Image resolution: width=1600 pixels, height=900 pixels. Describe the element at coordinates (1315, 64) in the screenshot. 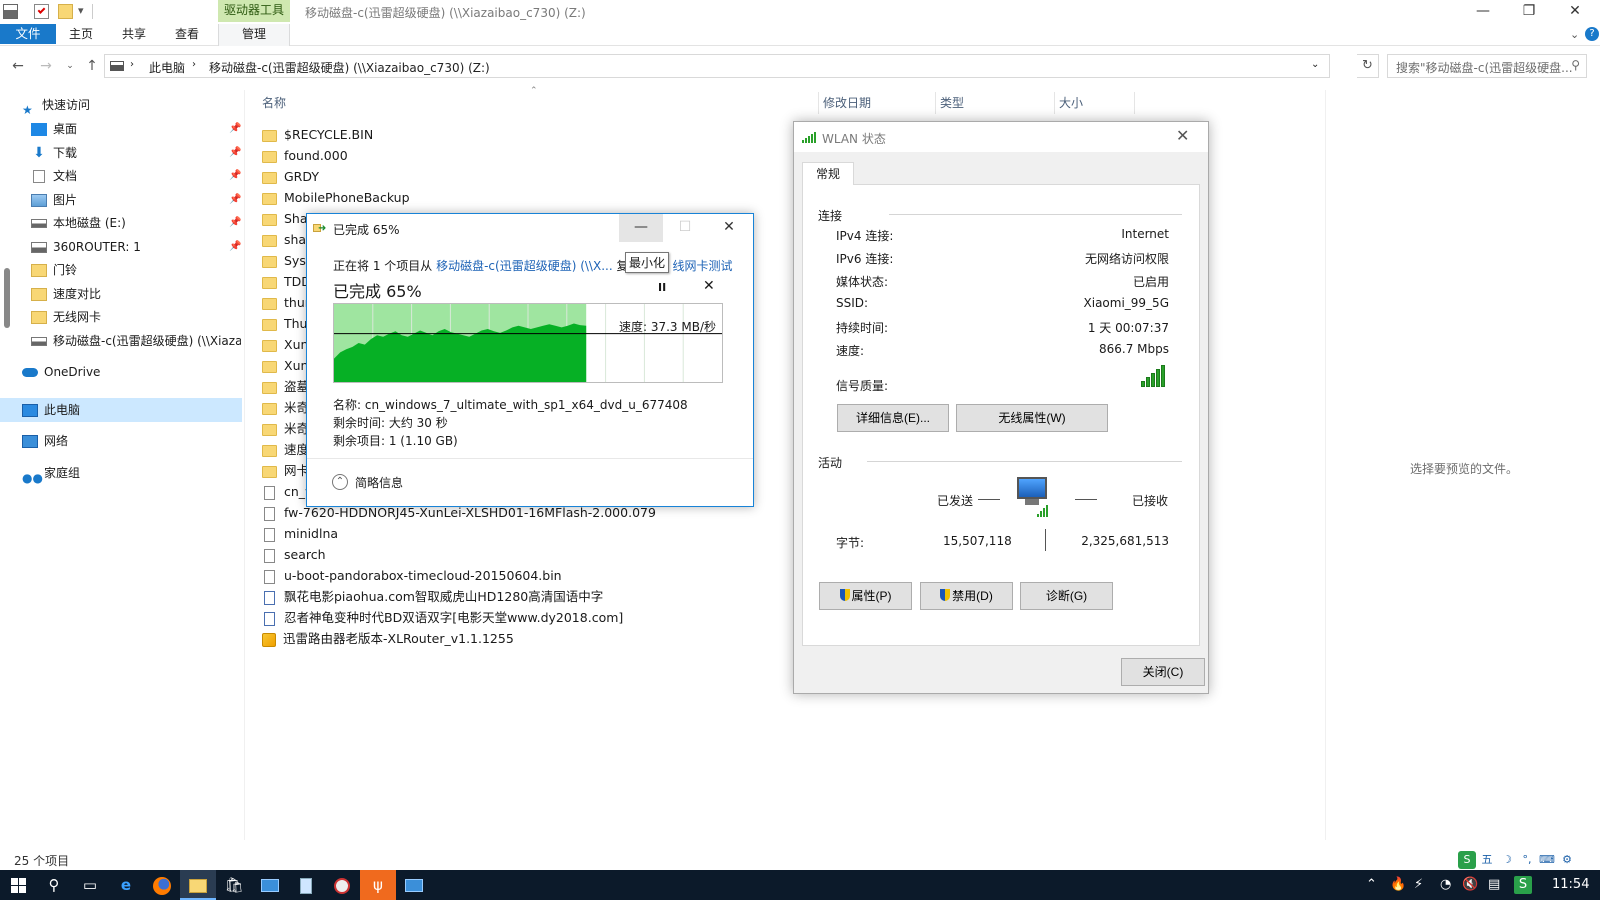

I see `address-dropdown-icon: ⌄` at that location.